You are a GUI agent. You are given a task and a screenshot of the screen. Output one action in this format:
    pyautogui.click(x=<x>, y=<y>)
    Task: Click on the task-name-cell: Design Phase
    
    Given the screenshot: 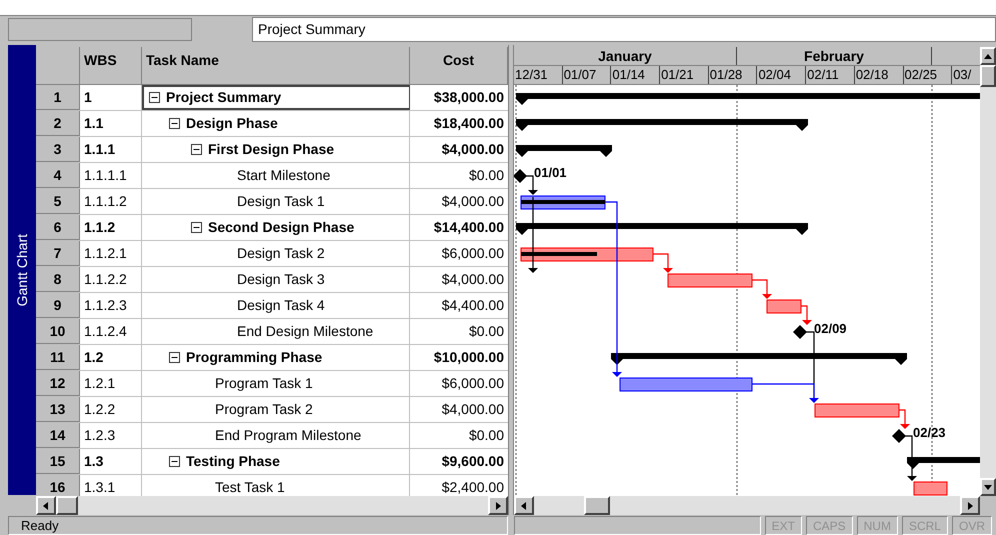 What is the action you would take?
    pyautogui.click(x=276, y=123)
    